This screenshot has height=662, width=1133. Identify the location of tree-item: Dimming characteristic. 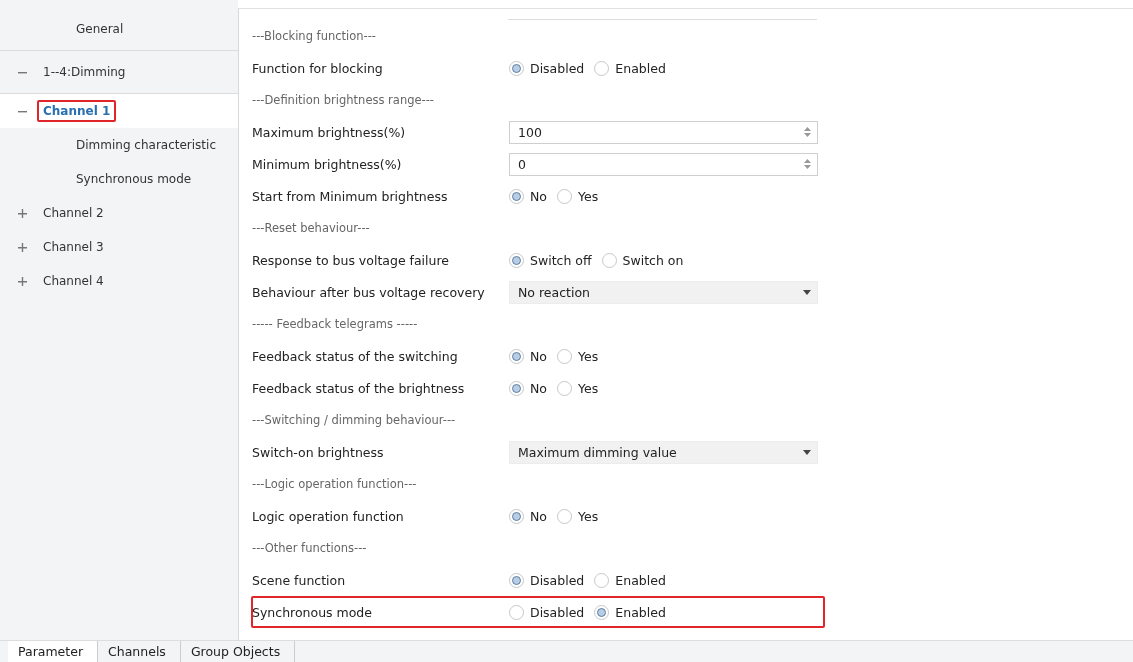
(119, 145).